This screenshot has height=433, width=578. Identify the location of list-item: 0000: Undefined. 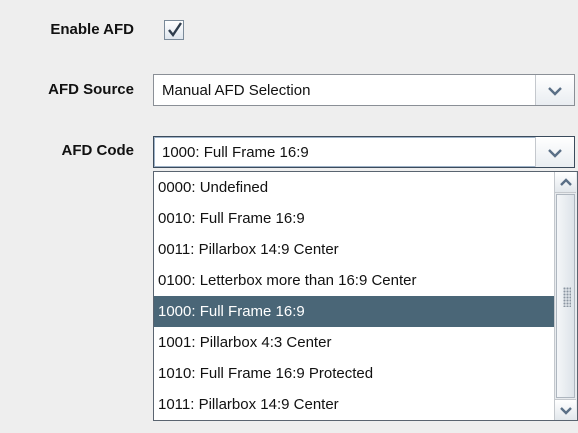
(354, 187).